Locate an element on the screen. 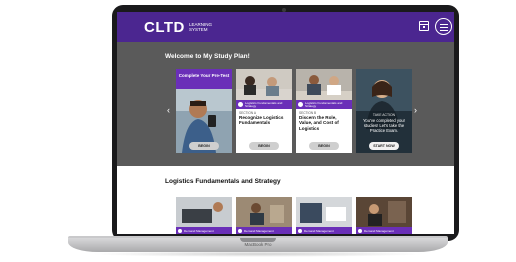 The height and width of the screenshot is (262, 516). section-b-tag: Logistics Fundamentals and Strategy is located at coordinates (324, 104).